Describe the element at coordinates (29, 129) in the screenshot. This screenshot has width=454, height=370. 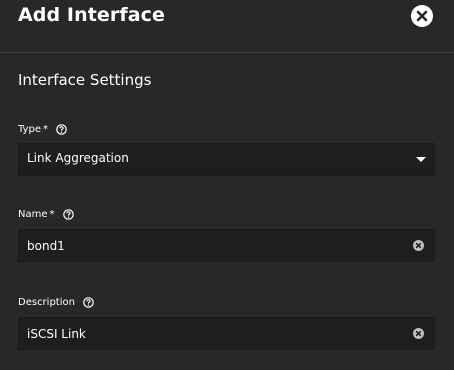
I see `type-label: Type` at that location.